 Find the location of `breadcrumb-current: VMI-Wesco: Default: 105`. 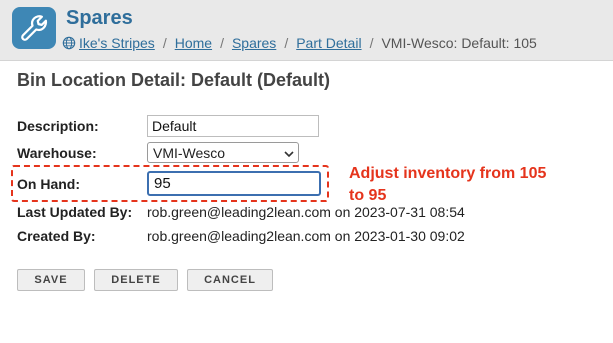

breadcrumb-current: VMI-Wesco: Default: 105 is located at coordinates (459, 43).